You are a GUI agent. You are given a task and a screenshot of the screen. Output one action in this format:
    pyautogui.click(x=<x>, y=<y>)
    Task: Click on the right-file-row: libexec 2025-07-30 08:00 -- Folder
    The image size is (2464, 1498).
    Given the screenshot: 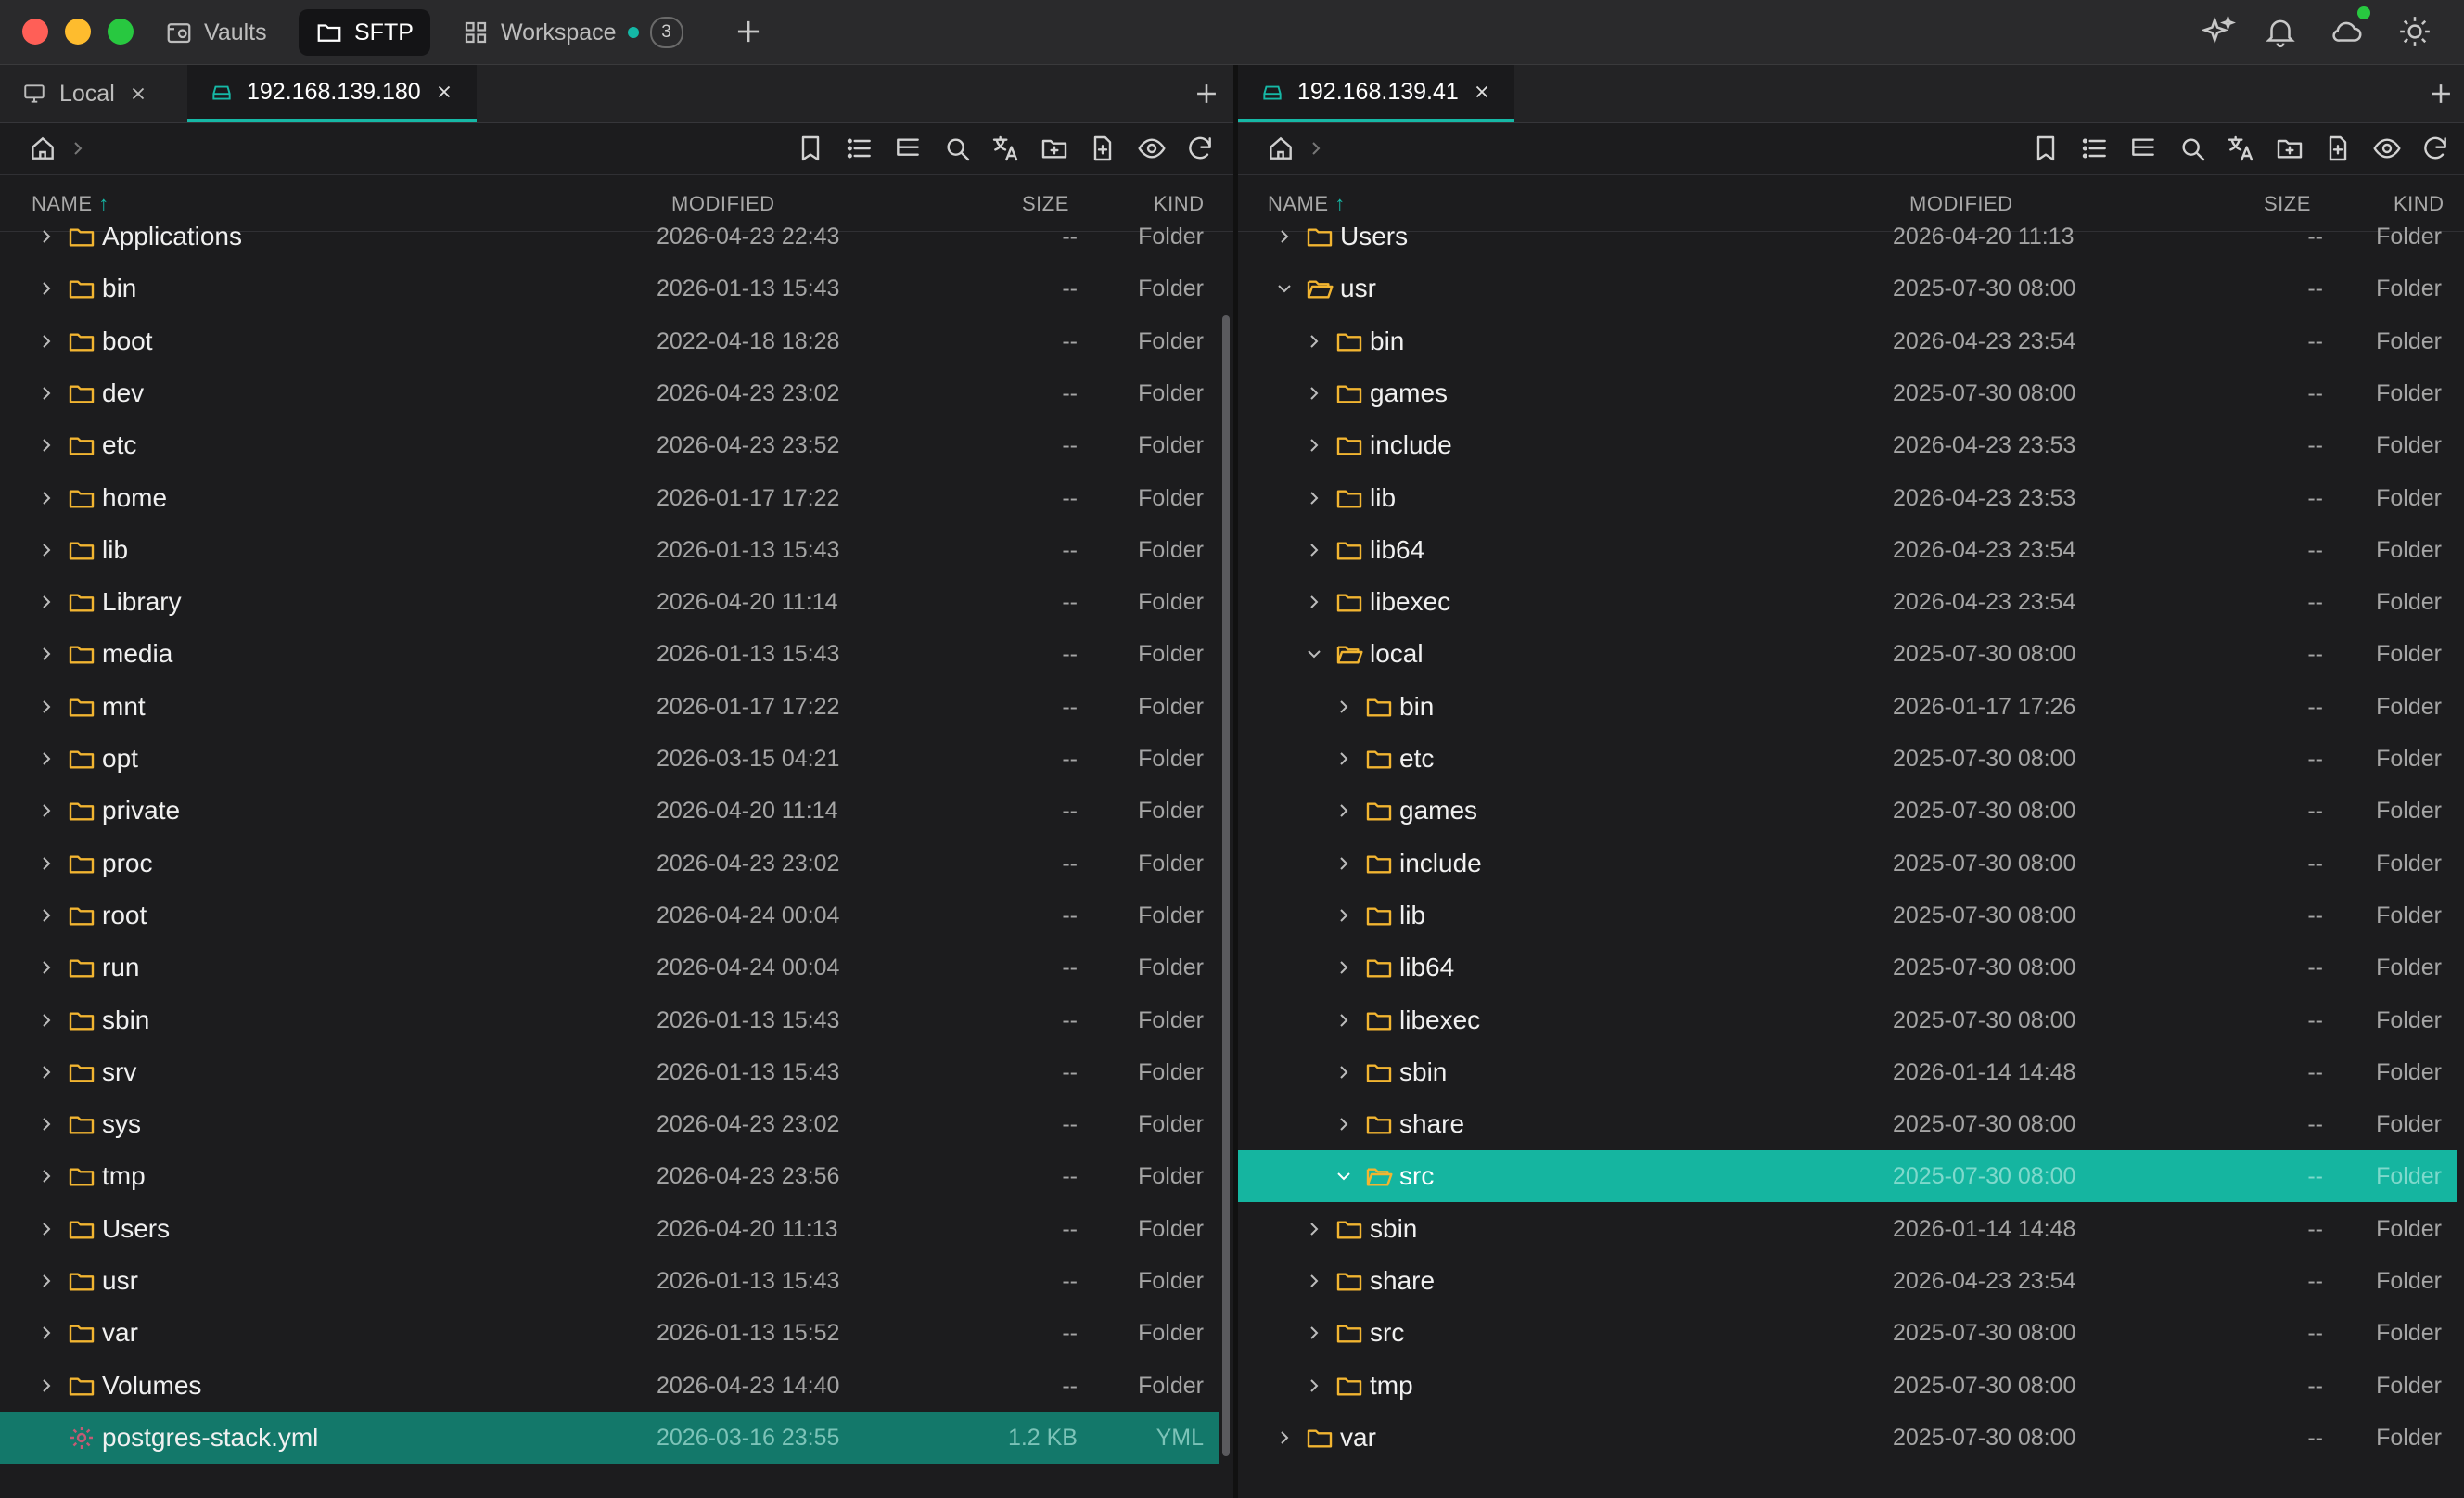 What is the action you would take?
    pyautogui.click(x=1847, y=1020)
    